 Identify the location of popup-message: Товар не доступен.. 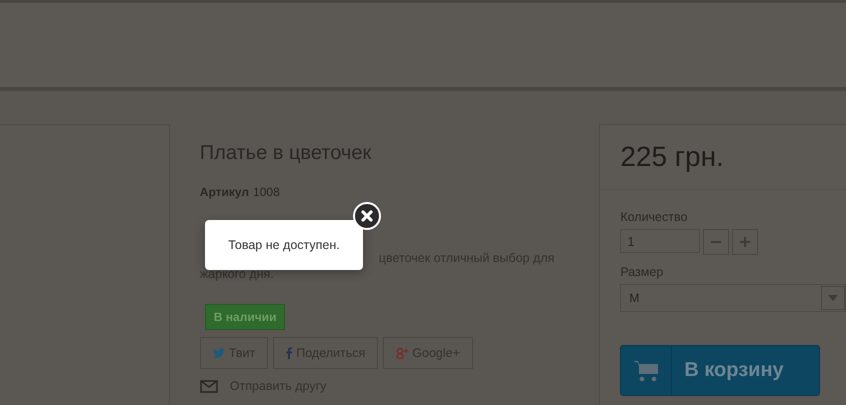
(284, 245).